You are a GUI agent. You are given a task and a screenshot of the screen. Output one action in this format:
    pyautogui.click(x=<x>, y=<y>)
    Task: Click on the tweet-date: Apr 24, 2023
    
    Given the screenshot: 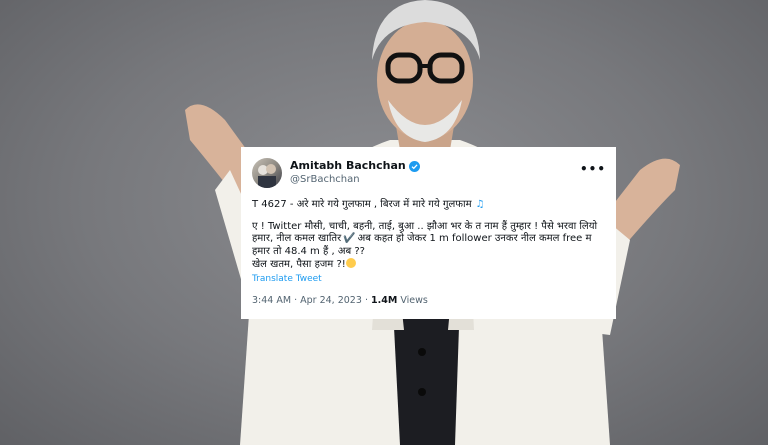 What is the action you would take?
    pyautogui.click(x=331, y=300)
    